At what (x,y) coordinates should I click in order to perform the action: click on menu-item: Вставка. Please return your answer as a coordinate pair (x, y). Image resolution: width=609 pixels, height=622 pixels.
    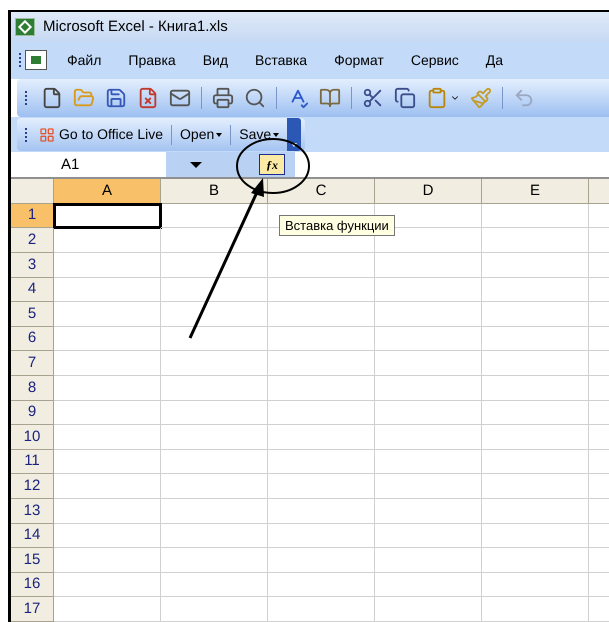
    Looking at the image, I should click on (281, 60).